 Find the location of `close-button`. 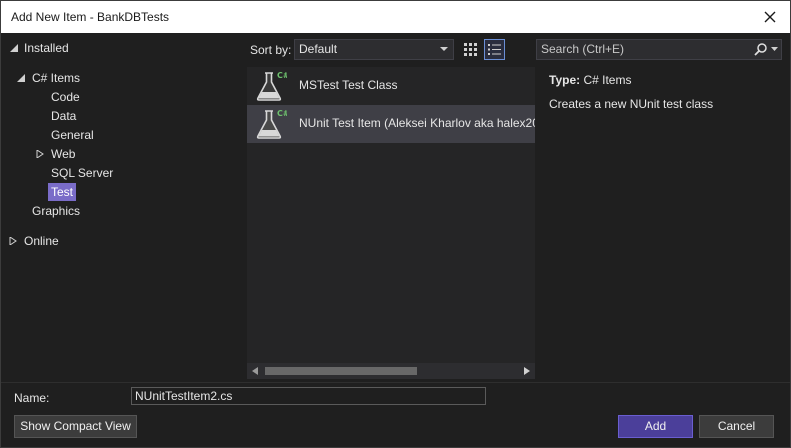

close-button is located at coordinates (770, 17).